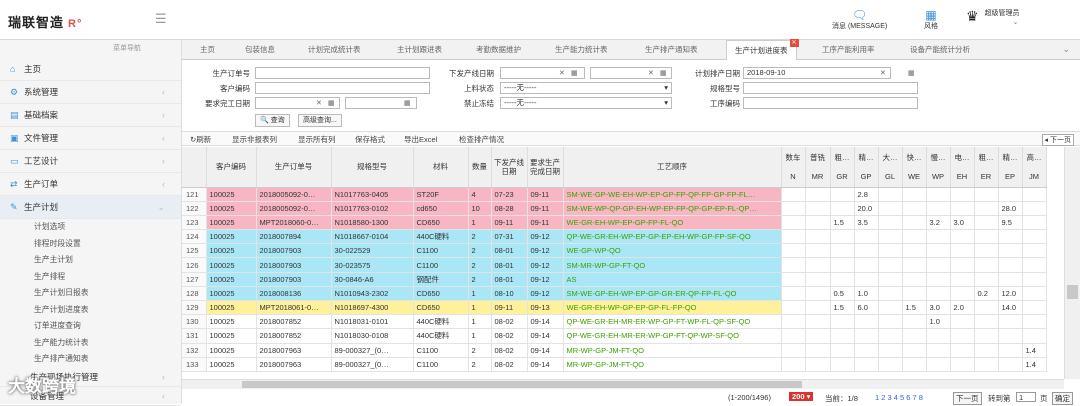 Image resolution: width=1080 pixels, height=406 pixels. Describe the element at coordinates (672, 350) in the screenshot. I see `route-cell: MR-WP-GP-JM-FT-QO` at that location.